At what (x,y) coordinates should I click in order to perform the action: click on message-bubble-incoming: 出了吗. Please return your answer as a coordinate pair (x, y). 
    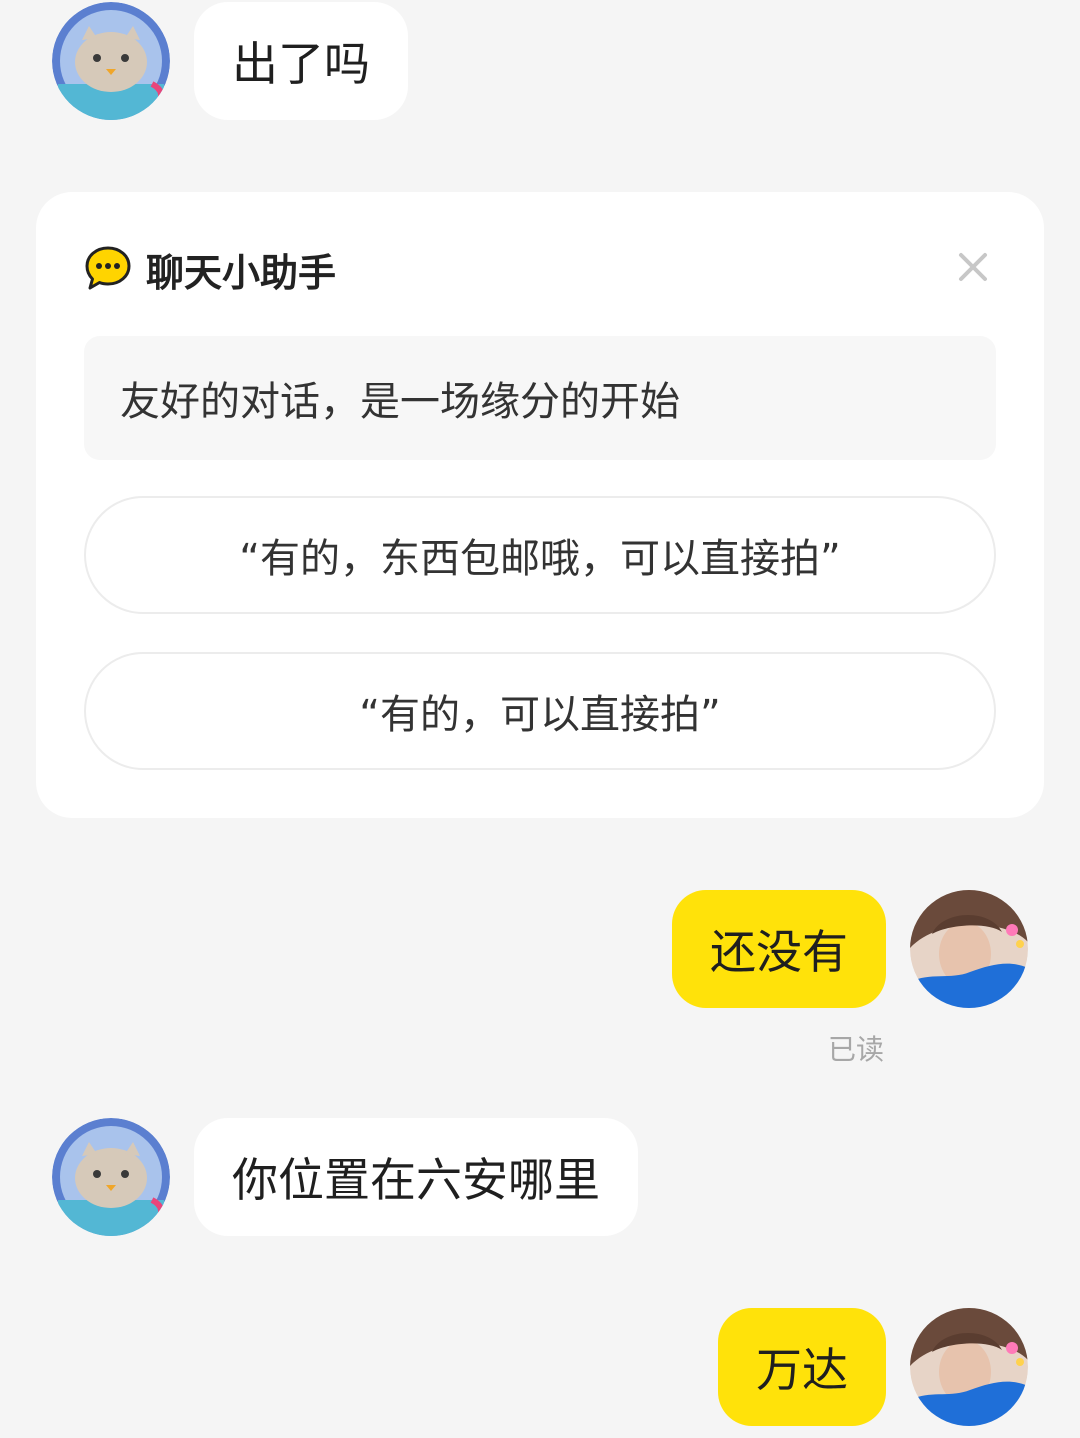
    Looking at the image, I should click on (301, 61).